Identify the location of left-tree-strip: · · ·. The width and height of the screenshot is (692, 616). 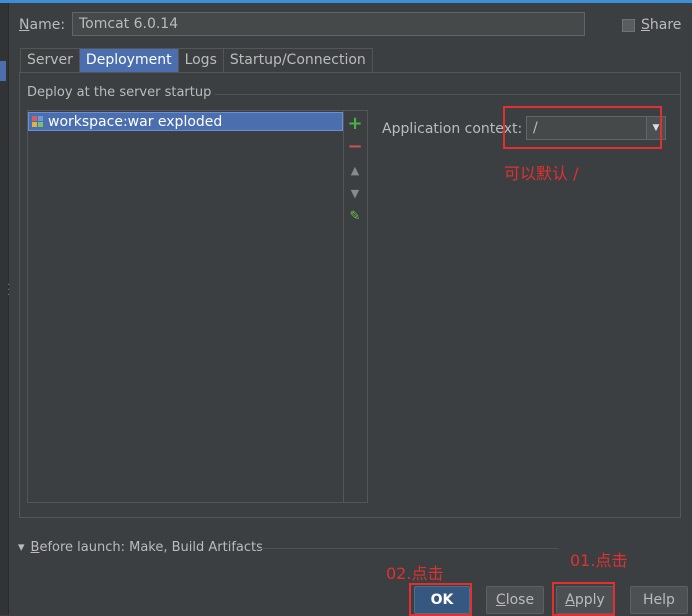
(5, 309).